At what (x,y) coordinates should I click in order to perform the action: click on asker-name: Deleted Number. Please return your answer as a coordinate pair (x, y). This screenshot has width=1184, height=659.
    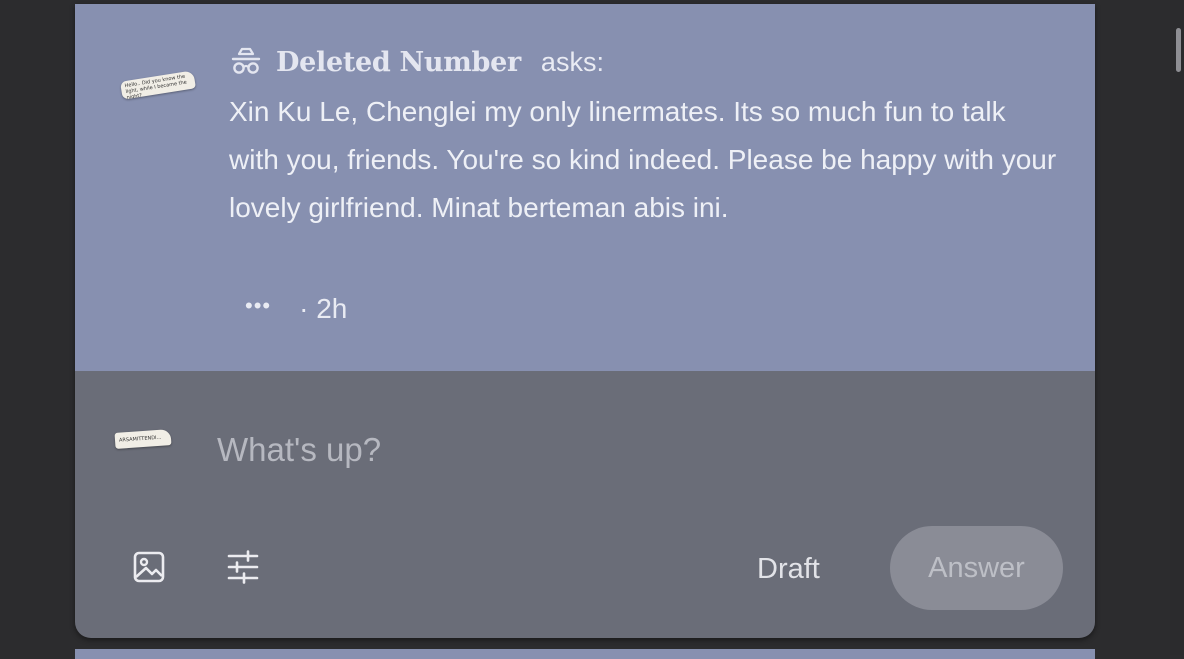
    Looking at the image, I should click on (398, 62).